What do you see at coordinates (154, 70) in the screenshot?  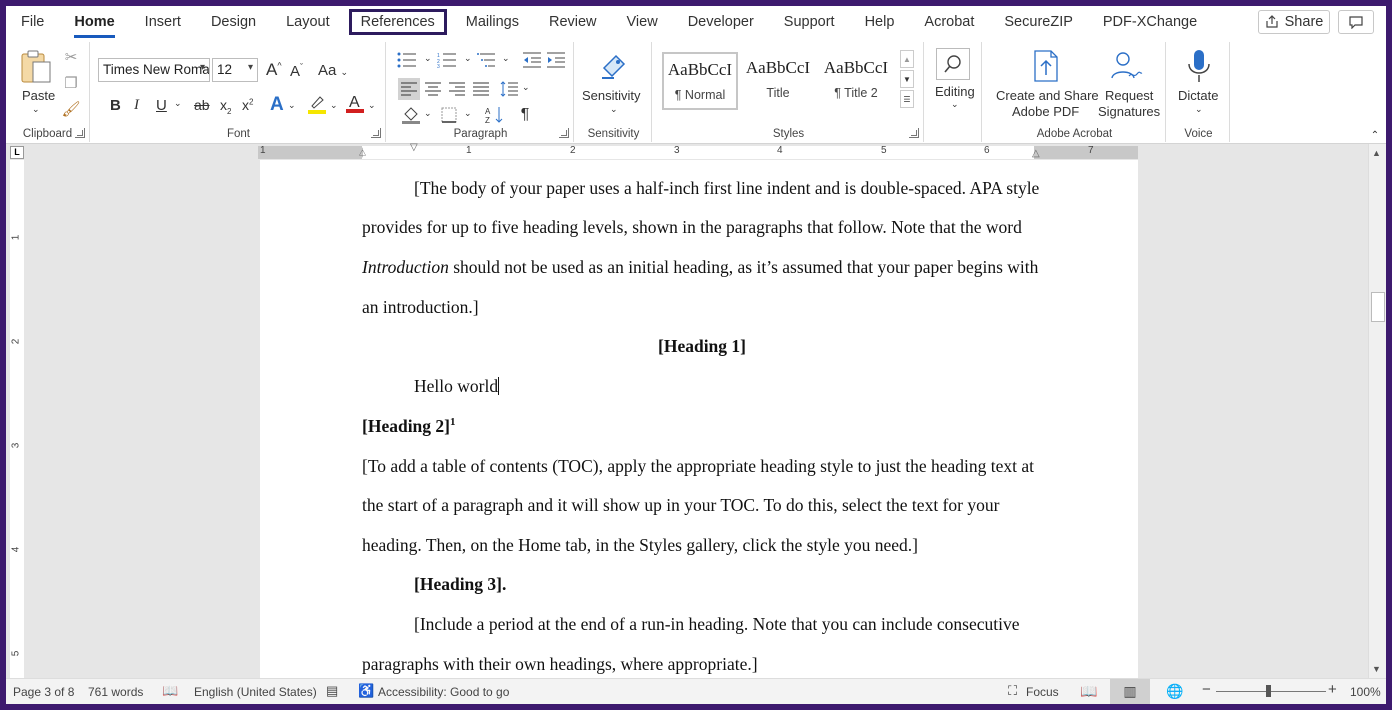 I see `font-name-combo: Times New Roma ▾` at bounding box center [154, 70].